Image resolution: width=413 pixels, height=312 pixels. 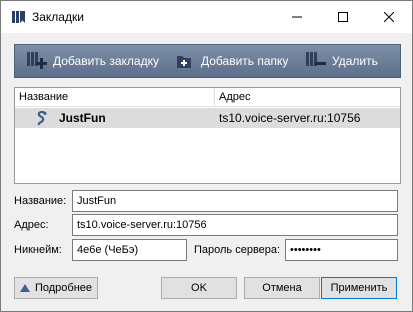 I want to click on apply-button: Применить, so click(x=359, y=288).